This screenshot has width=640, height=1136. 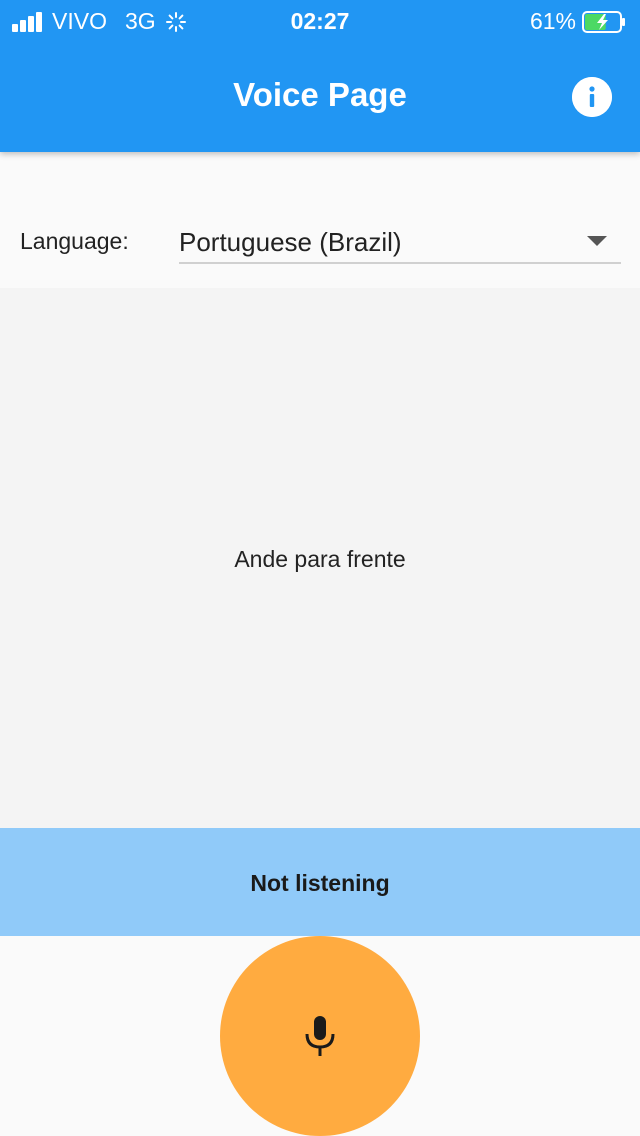 I want to click on info-icon, so click(x=592, y=97).